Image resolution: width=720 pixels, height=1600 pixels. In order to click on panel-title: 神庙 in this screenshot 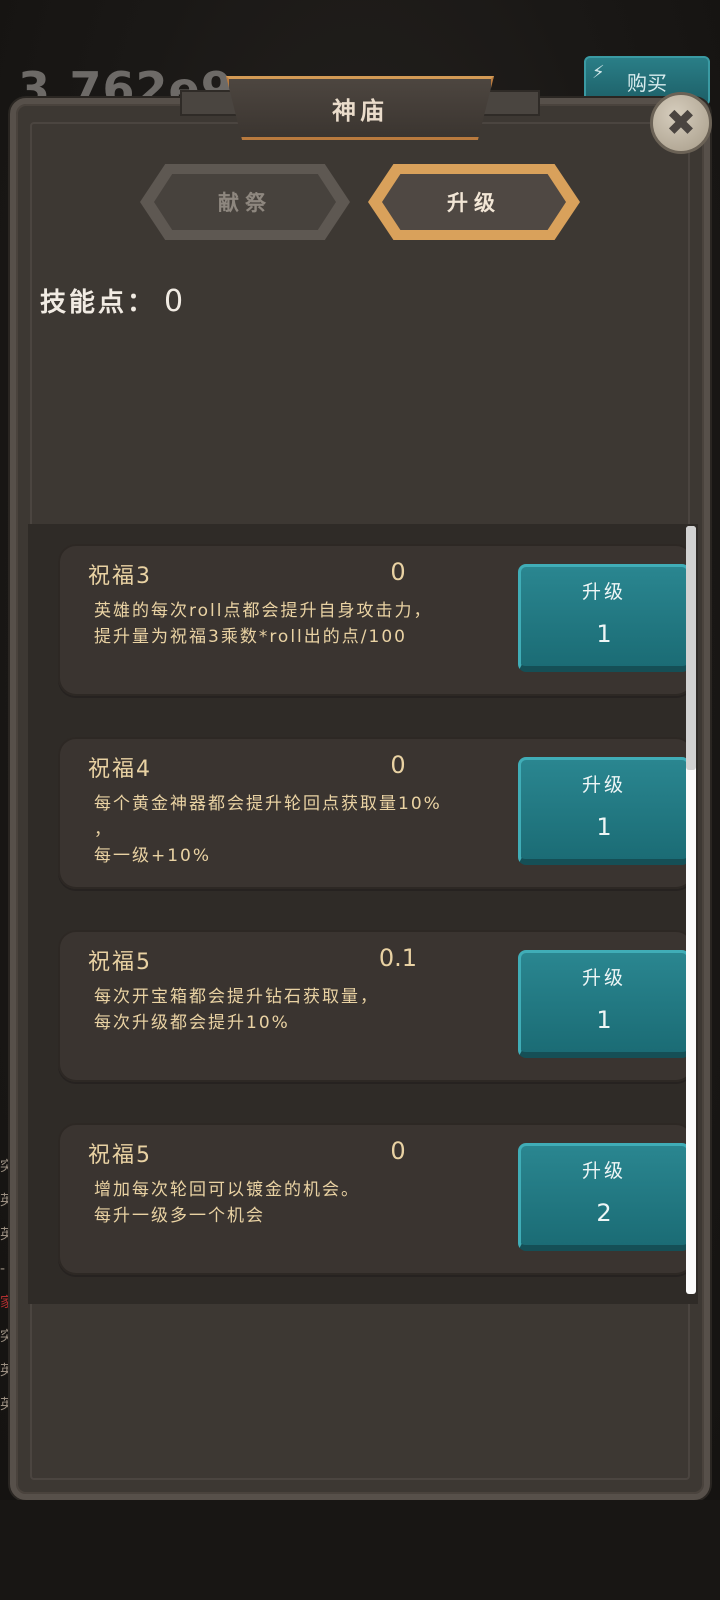, I will do `click(360, 110)`.